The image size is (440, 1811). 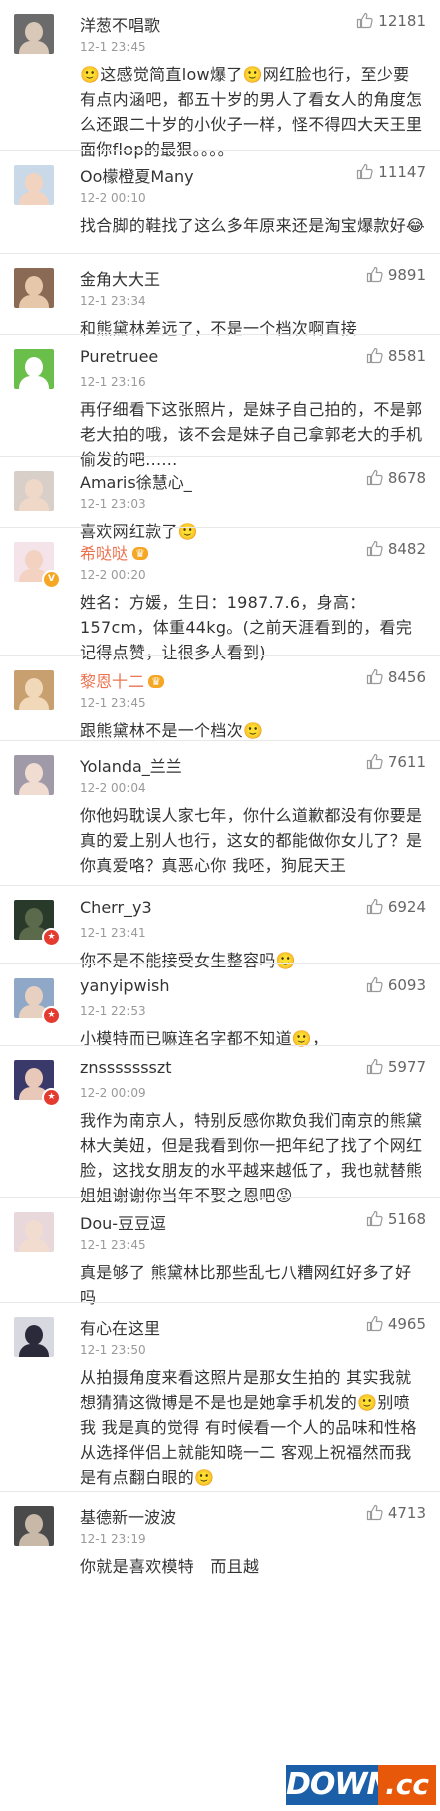 What do you see at coordinates (406, 1513) in the screenshot?
I see `like-count: 4713` at bounding box center [406, 1513].